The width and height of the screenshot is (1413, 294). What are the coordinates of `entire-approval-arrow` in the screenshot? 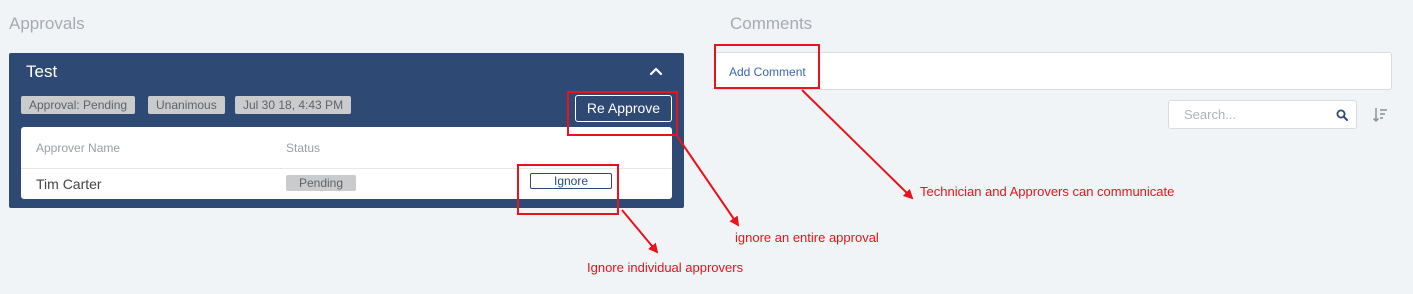 It's located at (708, 181).